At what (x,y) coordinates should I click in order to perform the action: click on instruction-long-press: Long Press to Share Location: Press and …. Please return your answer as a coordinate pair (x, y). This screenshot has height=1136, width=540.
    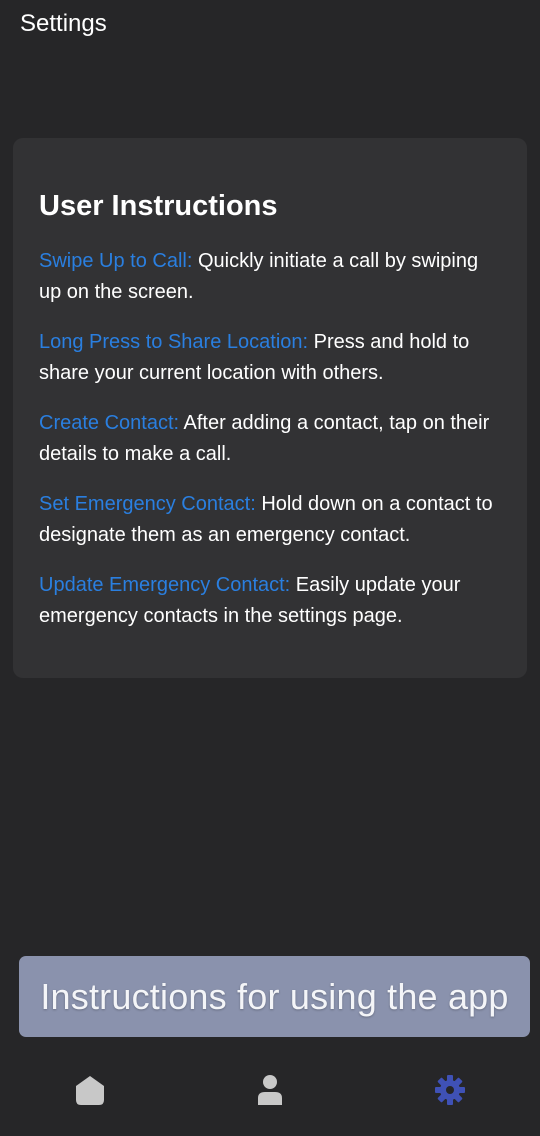
    Looking at the image, I should click on (270, 358).